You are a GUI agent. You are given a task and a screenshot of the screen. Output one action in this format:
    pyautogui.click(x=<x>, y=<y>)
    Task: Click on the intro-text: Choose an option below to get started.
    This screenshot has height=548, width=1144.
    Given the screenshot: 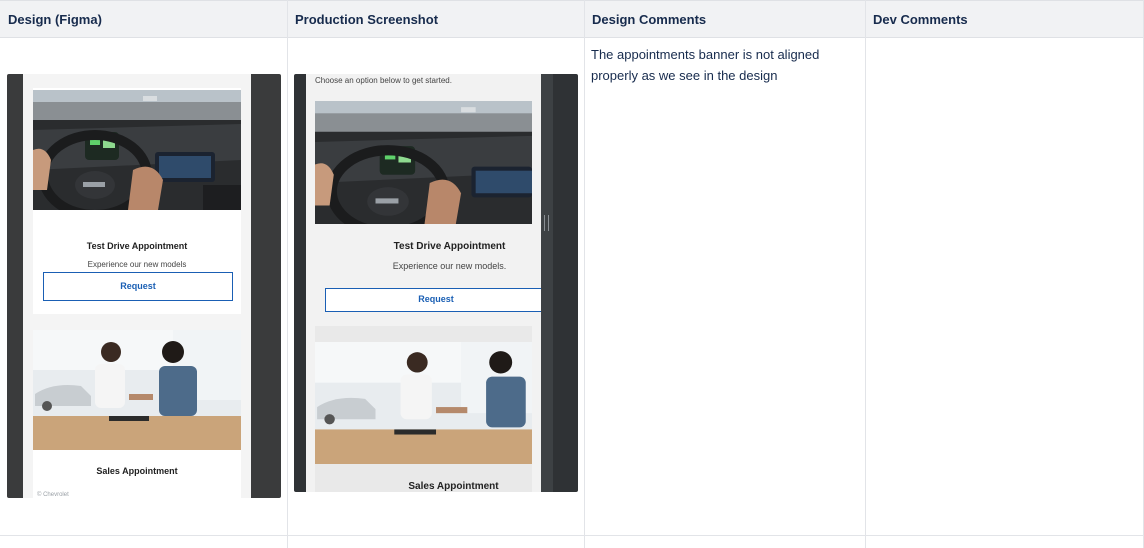 What is the action you would take?
    pyautogui.click(x=383, y=80)
    